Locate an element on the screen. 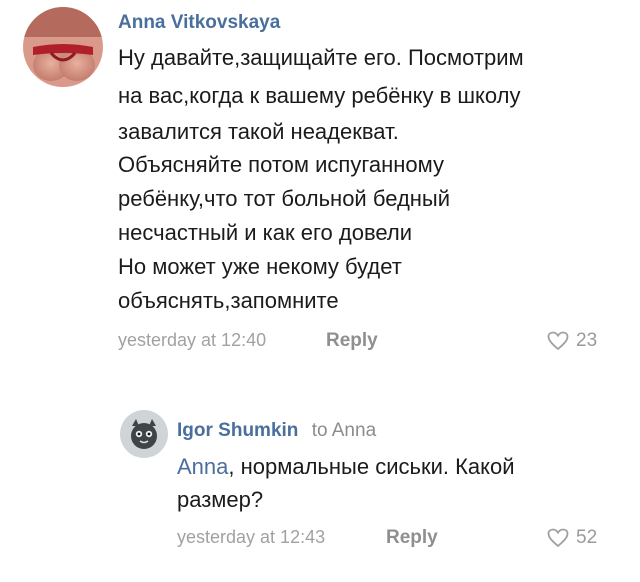  reply-to-label: to Anna is located at coordinates (344, 430).